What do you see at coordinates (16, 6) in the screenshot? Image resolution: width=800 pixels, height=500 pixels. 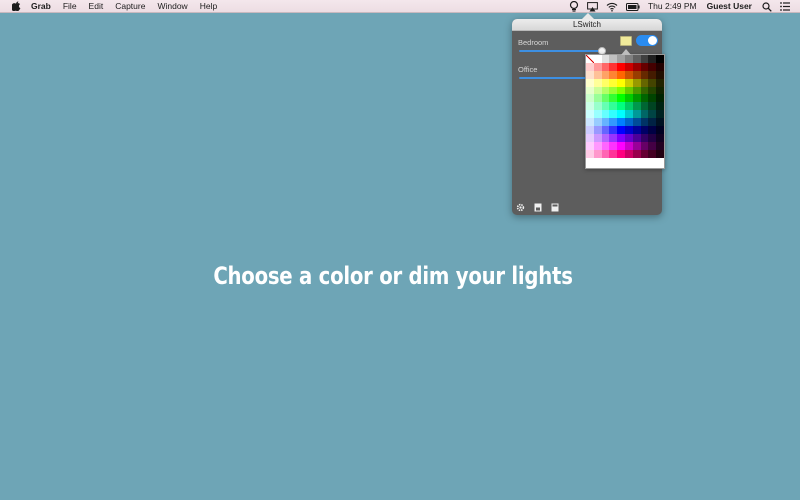 I see `apple-menu-icon` at bounding box center [16, 6].